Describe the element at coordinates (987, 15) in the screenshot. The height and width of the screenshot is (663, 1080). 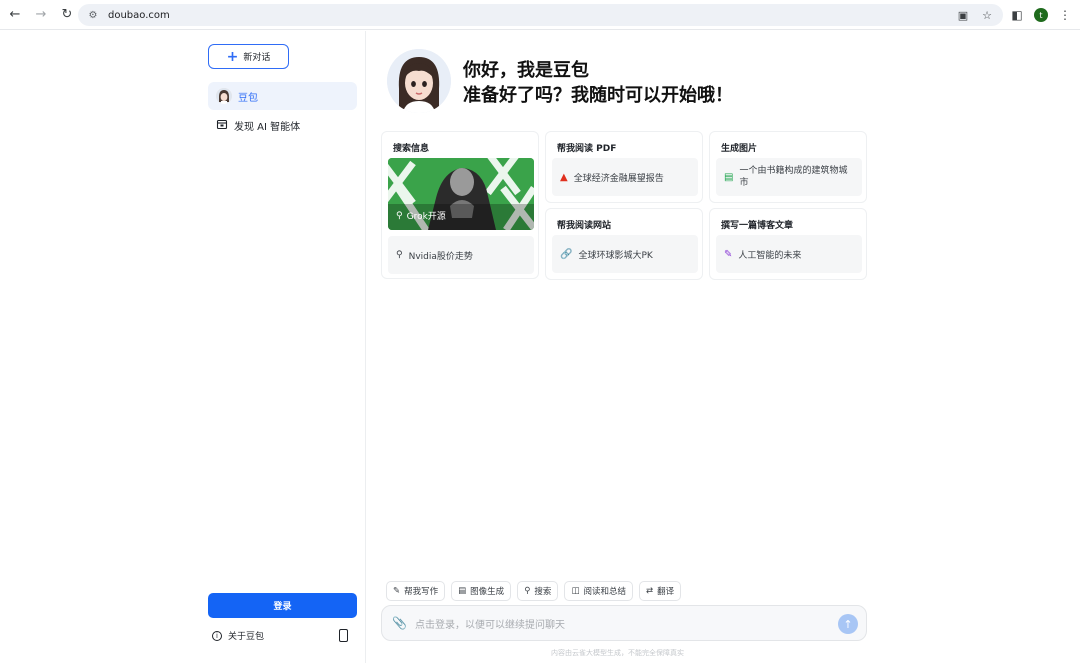
I see `bookmark-star-icon: ☆` at that location.